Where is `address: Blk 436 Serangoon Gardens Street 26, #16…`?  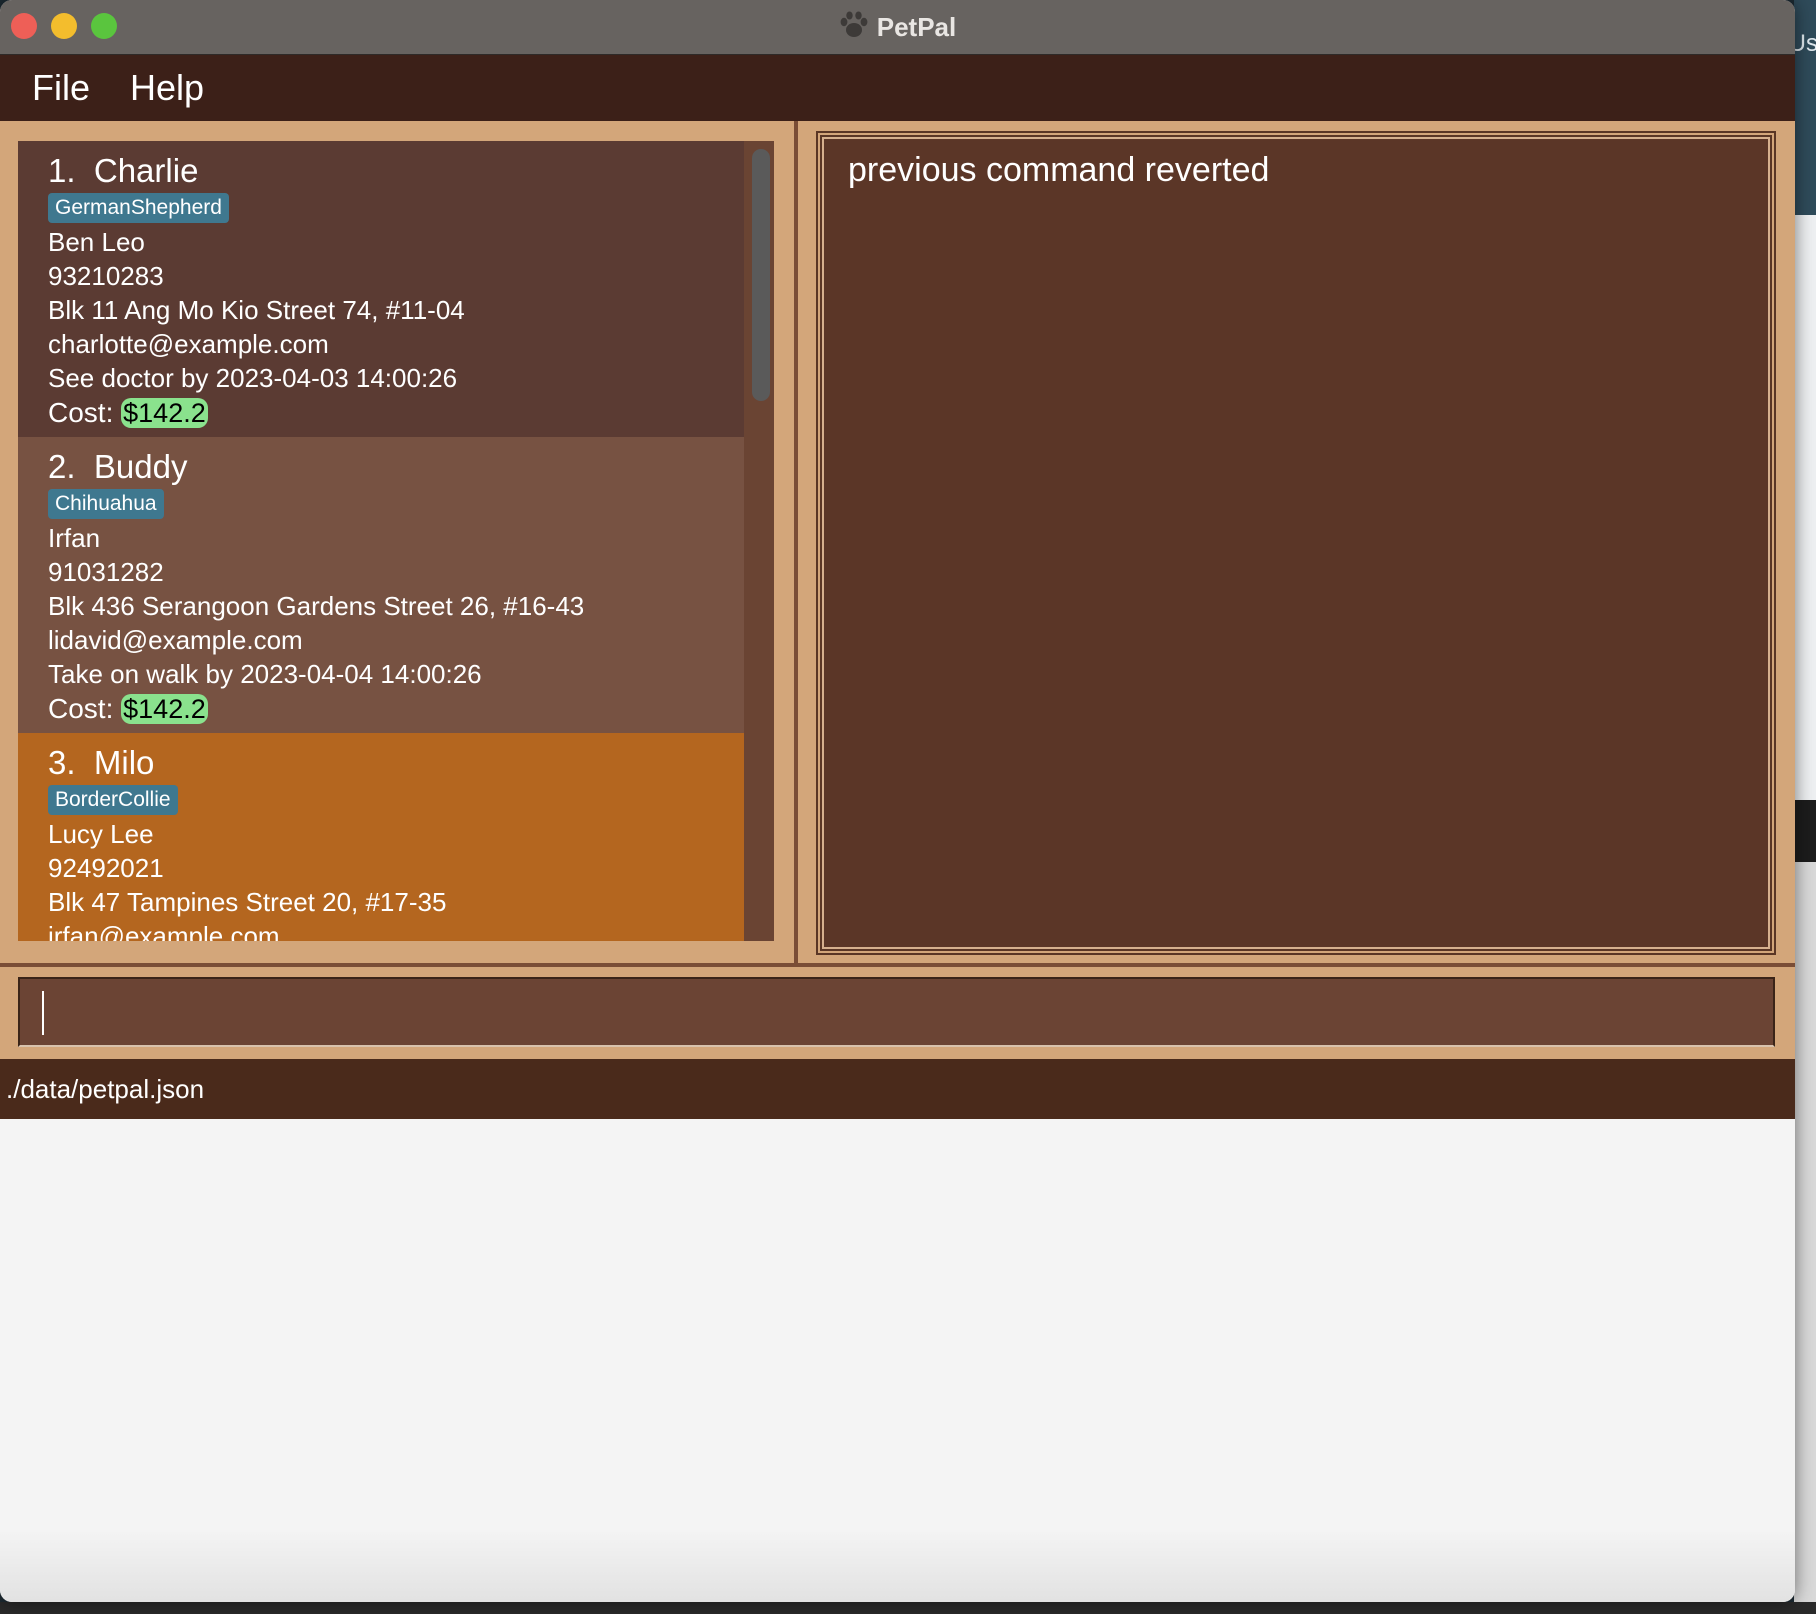
address: Blk 436 Serangoon Gardens Street 26, #16… is located at coordinates (316, 606).